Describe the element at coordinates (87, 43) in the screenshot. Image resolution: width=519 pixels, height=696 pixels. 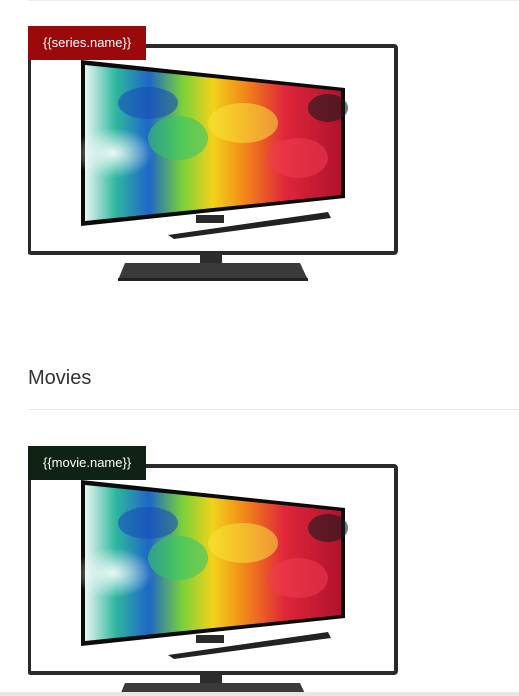
I see `series-name-badge: {{series.name}}` at that location.